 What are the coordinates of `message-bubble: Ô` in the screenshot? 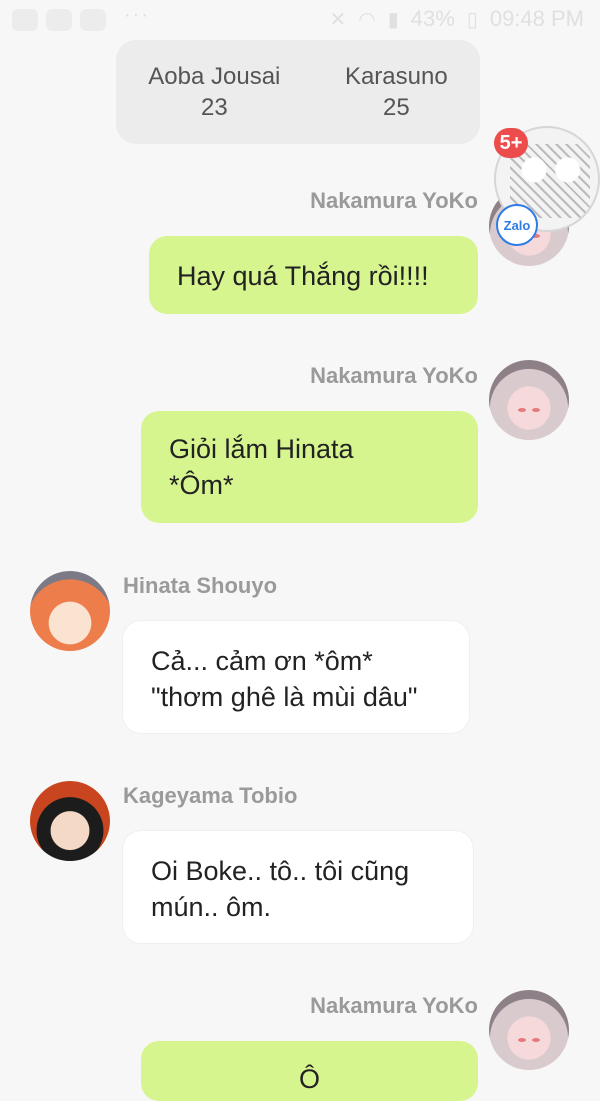 It's located at (309, 1071).